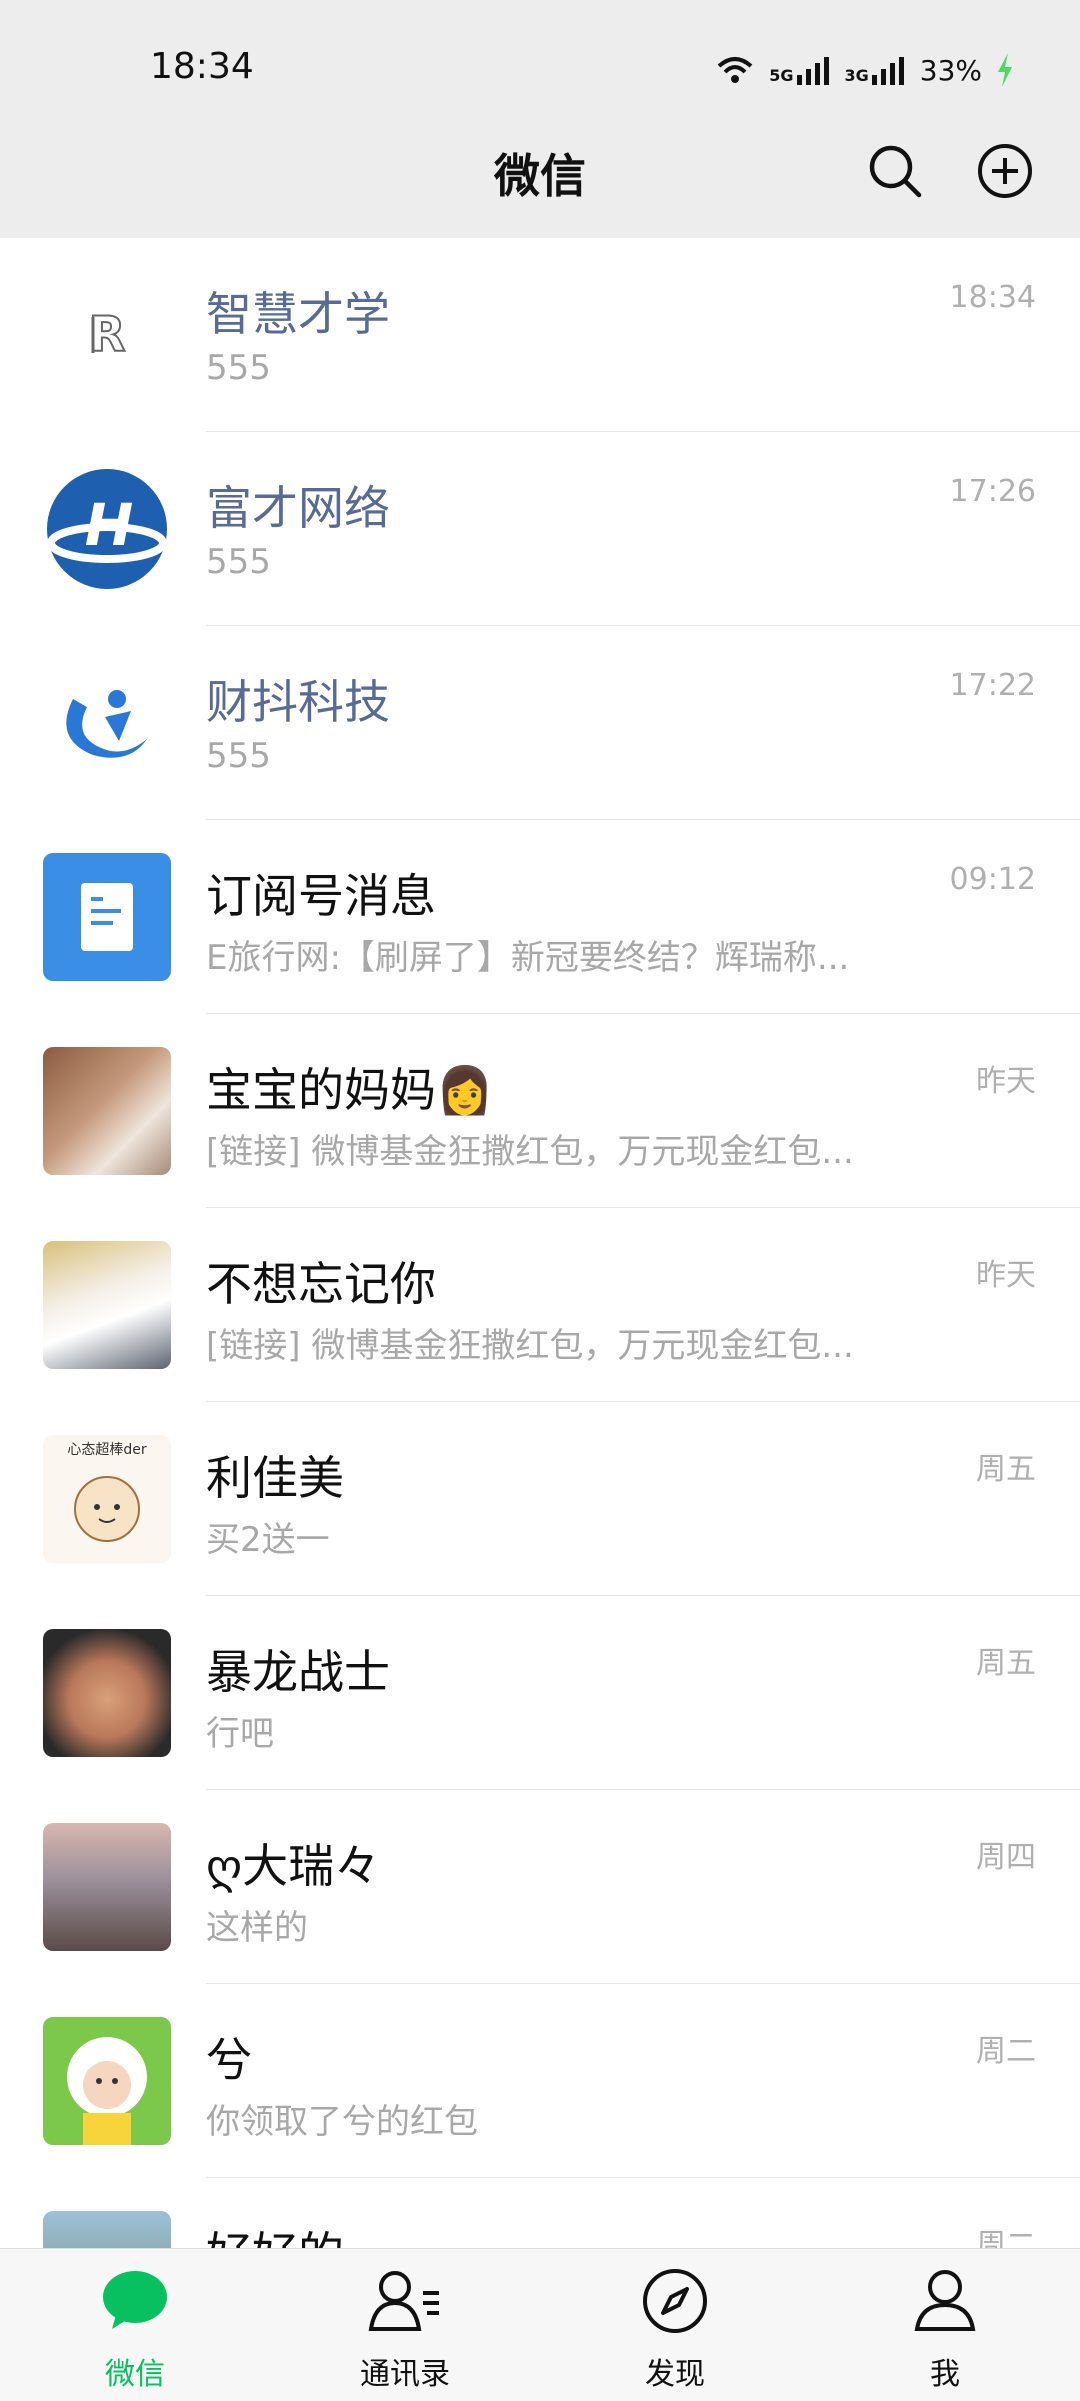 The image size is (1080, 2401). What do you see at coordinates (1005, 70) in the screenshot?
I see `battery-charging-icon` at bounding box center [1005, 70].